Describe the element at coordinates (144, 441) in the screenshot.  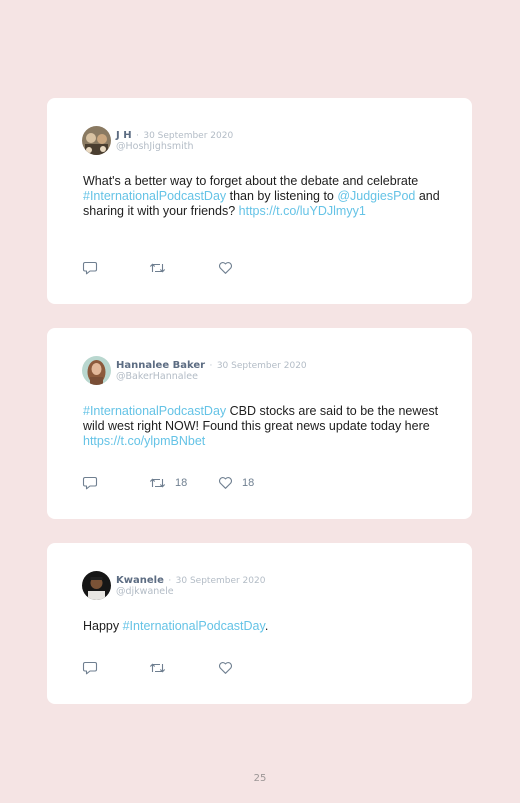
I see `url-link: https://t.co/ylpmBNbet` at that location.